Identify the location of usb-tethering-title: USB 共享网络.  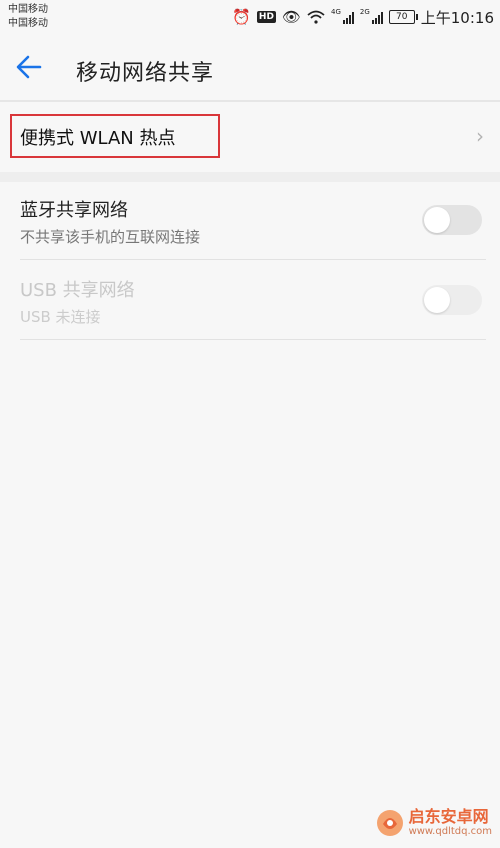
(77, 290).